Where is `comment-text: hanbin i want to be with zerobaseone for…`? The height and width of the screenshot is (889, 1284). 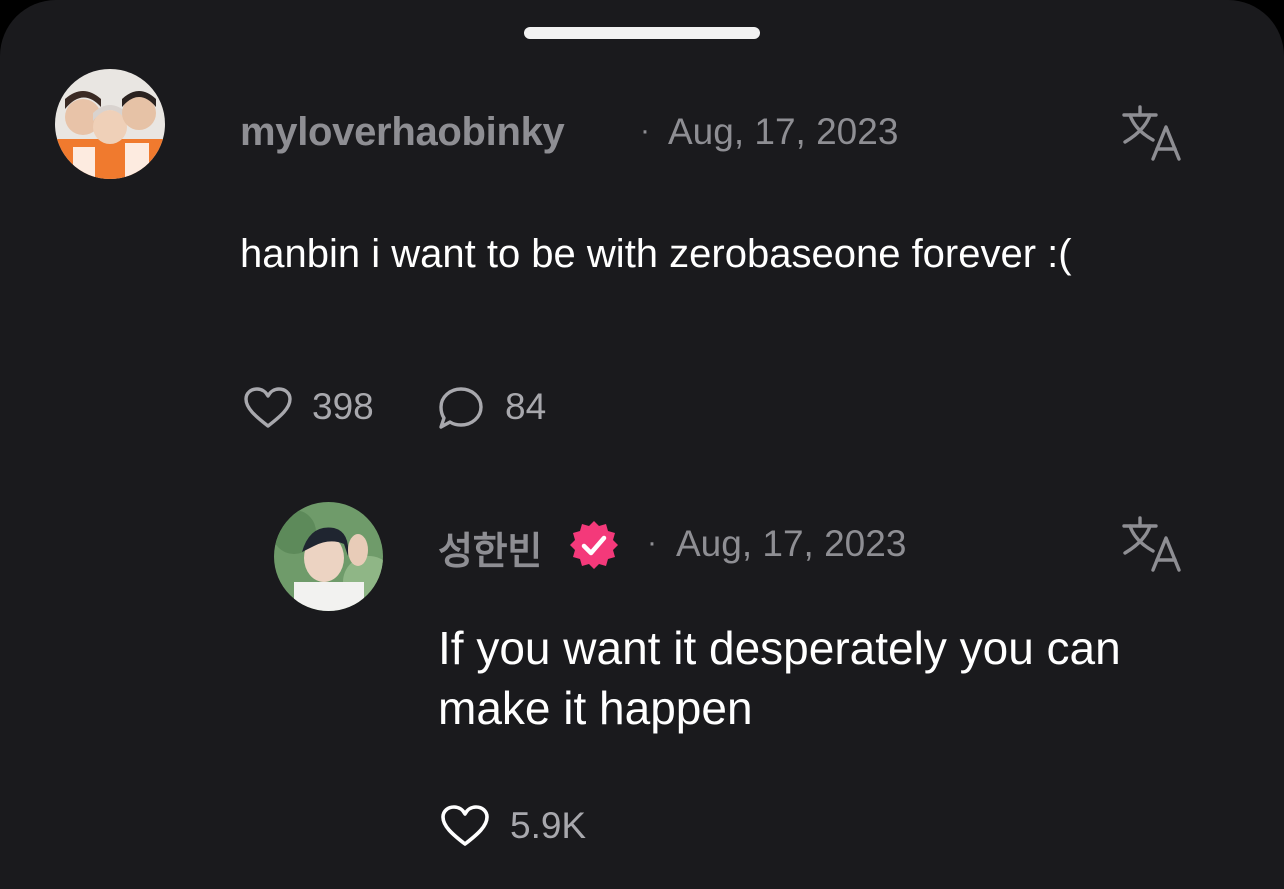 comment-text: hanbin i want to be with zerobaseone for… is located at coordinates (656, 254).